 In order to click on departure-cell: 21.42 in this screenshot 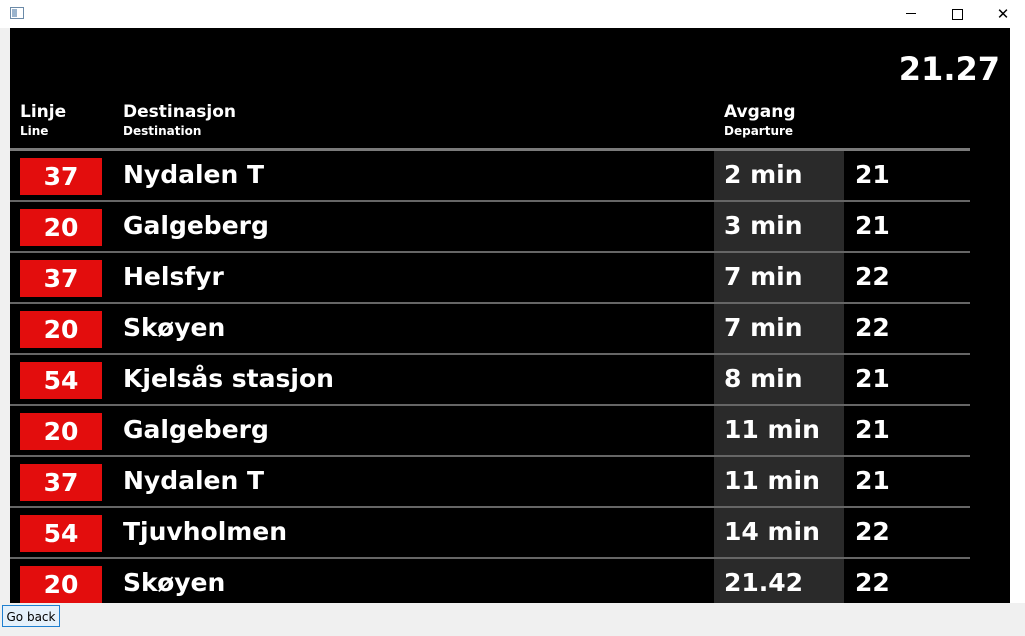, I will do `click(779, 581)`.